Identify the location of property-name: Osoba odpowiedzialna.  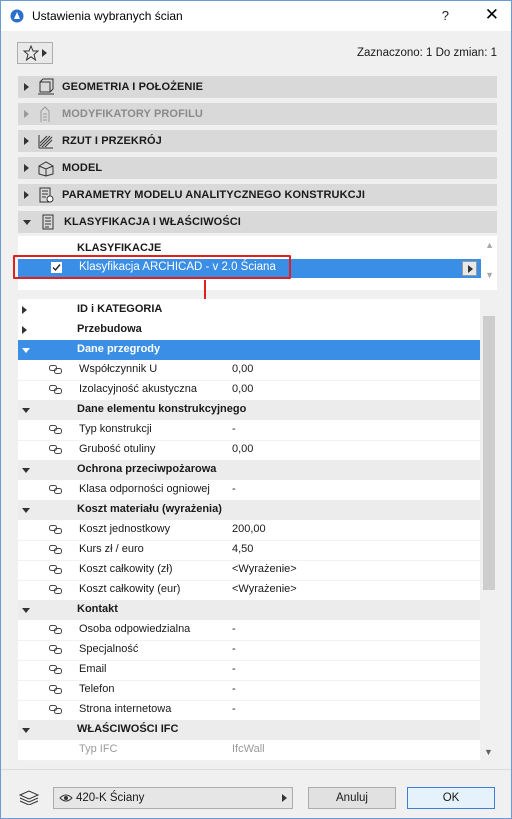
(135, 629).